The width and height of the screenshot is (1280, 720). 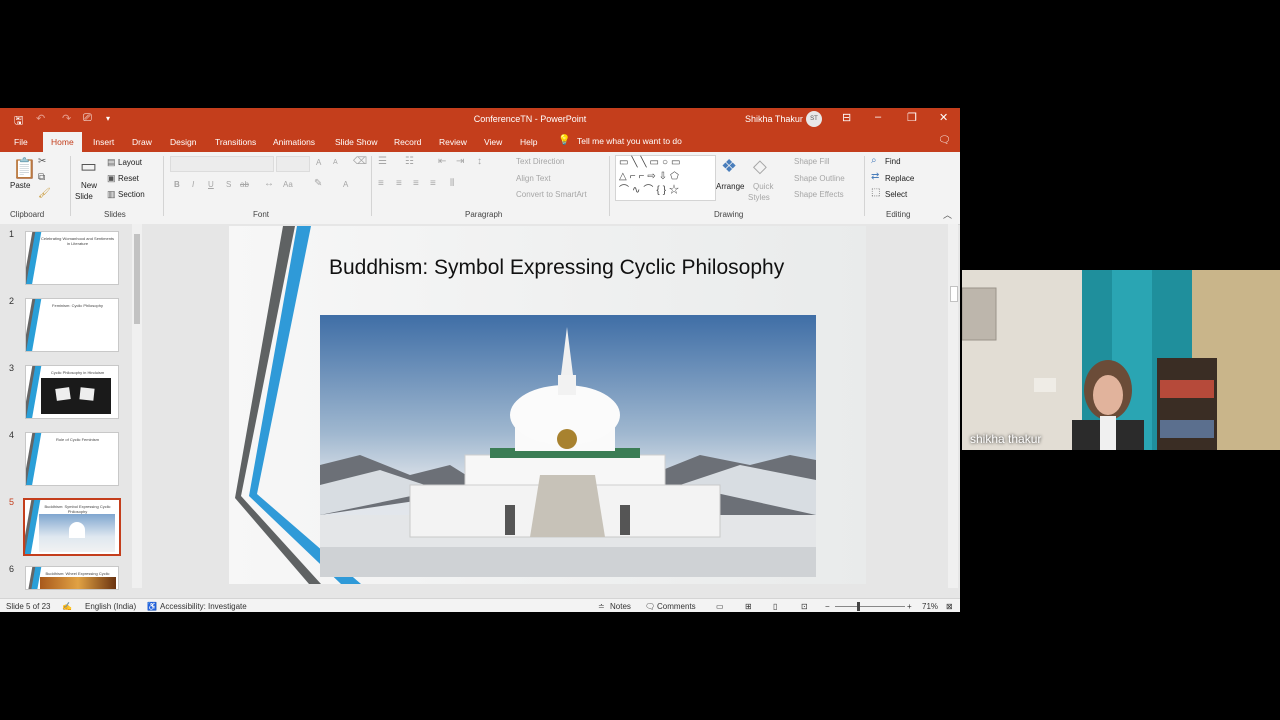 What do you see at coordinates (870, 606) in the screenshot?
I see `zoom-slider` at bounding box center [870, 606].